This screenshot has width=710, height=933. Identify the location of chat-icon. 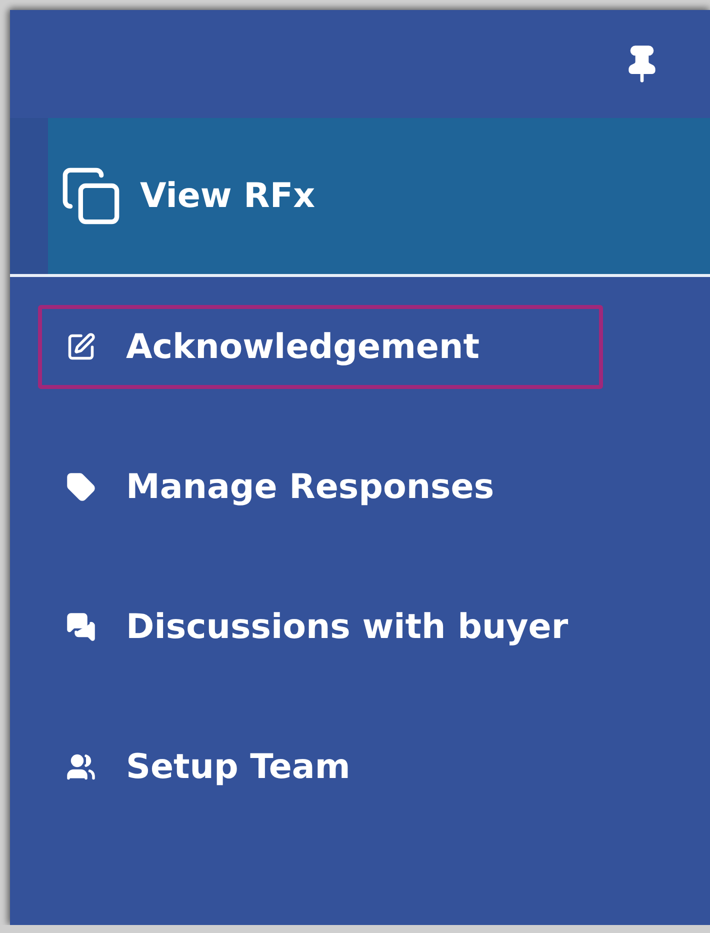
(81, 627).